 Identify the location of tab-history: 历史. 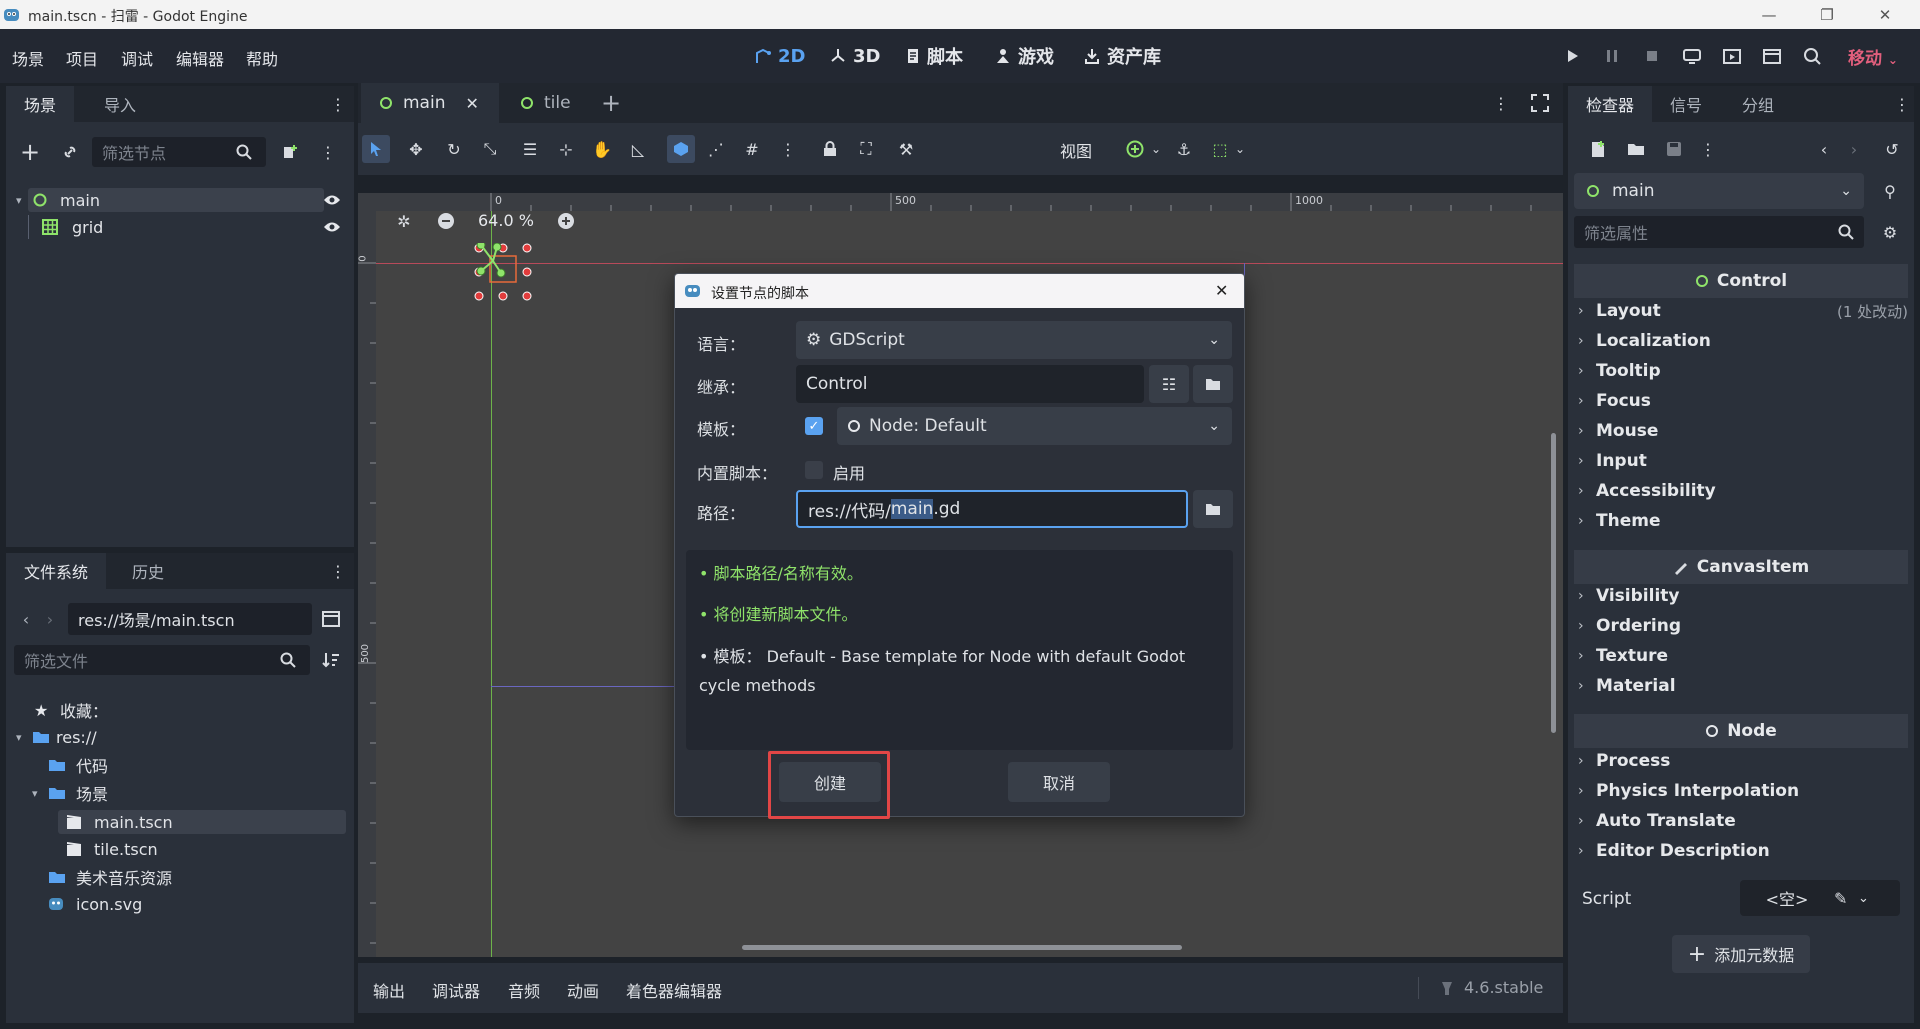
(148, 571).